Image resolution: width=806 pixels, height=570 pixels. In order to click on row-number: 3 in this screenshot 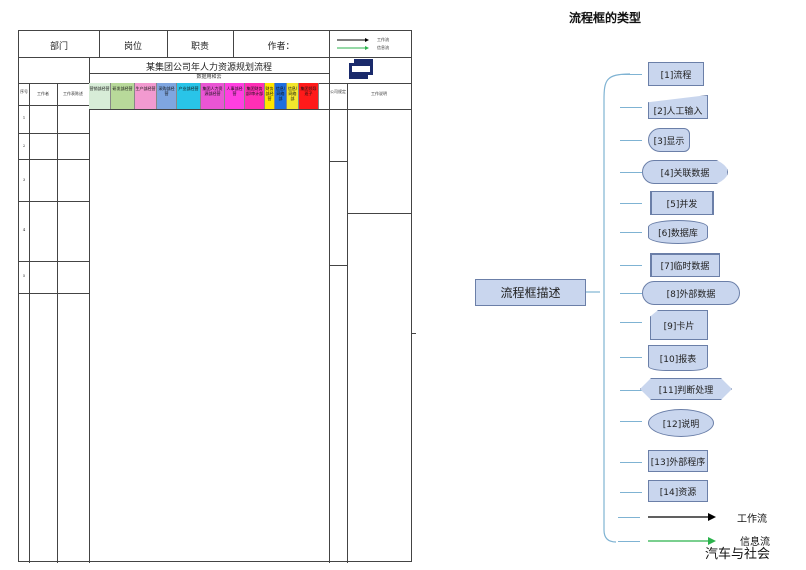, I will do `click(24, 179)`.